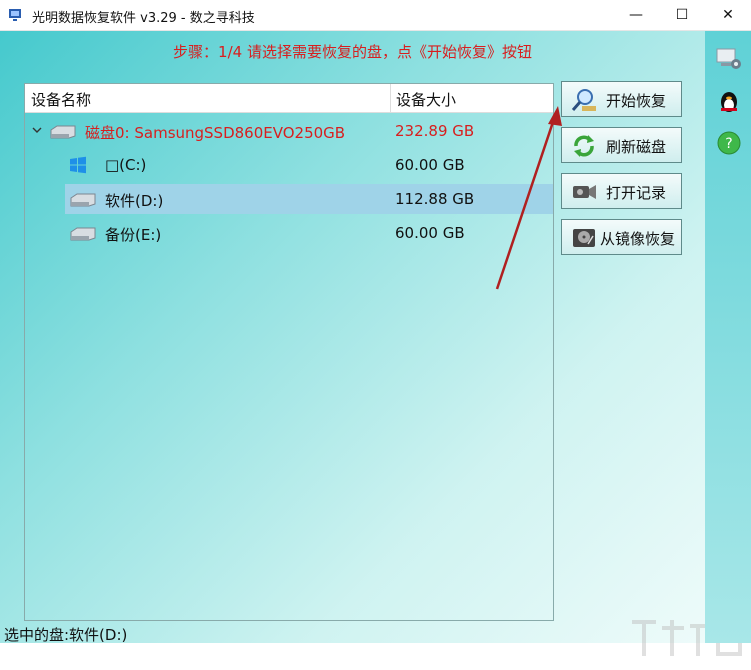 The width and height of the screenshot is (751, 670). I want to click on disk-row: 磁盘0: SamsungSSD860EVO250GB 232.89 GB, so click(289, 131).